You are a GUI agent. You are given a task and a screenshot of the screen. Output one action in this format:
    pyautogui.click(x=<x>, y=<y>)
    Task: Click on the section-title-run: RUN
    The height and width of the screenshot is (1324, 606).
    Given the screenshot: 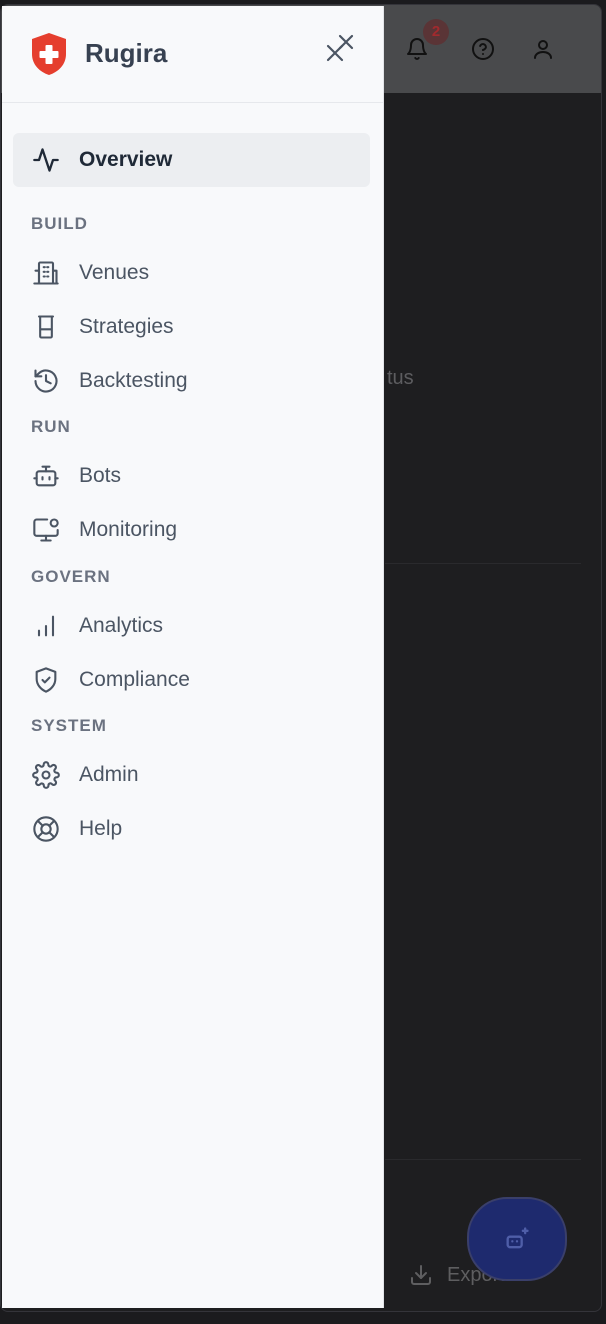 What is the action you would take?
    pyautogui.click(x=51, y=426)
    